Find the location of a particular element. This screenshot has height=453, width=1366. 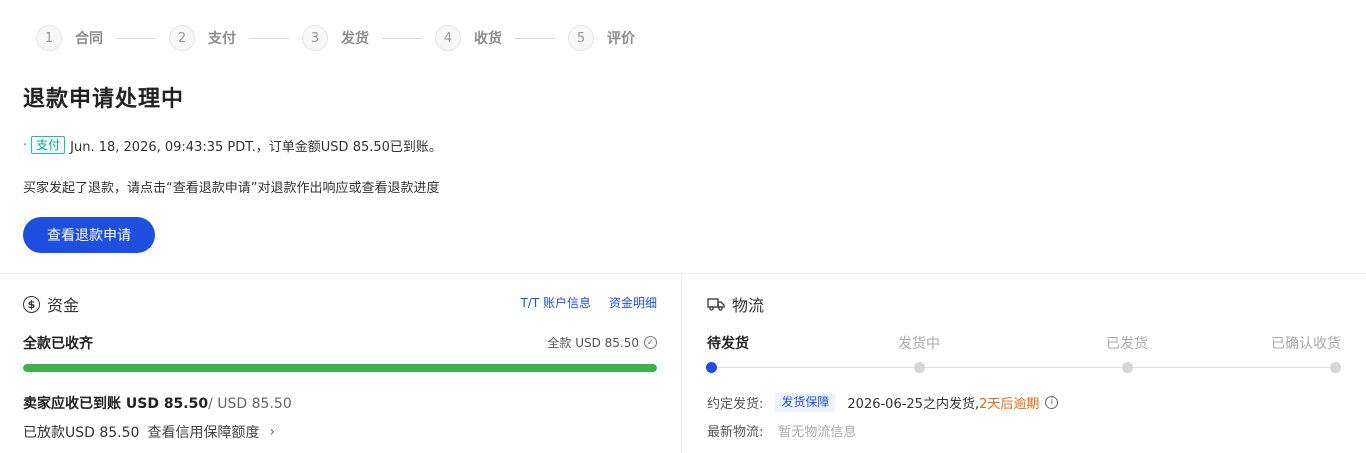

step-label: 支付 is located at coordinates (222, 39).